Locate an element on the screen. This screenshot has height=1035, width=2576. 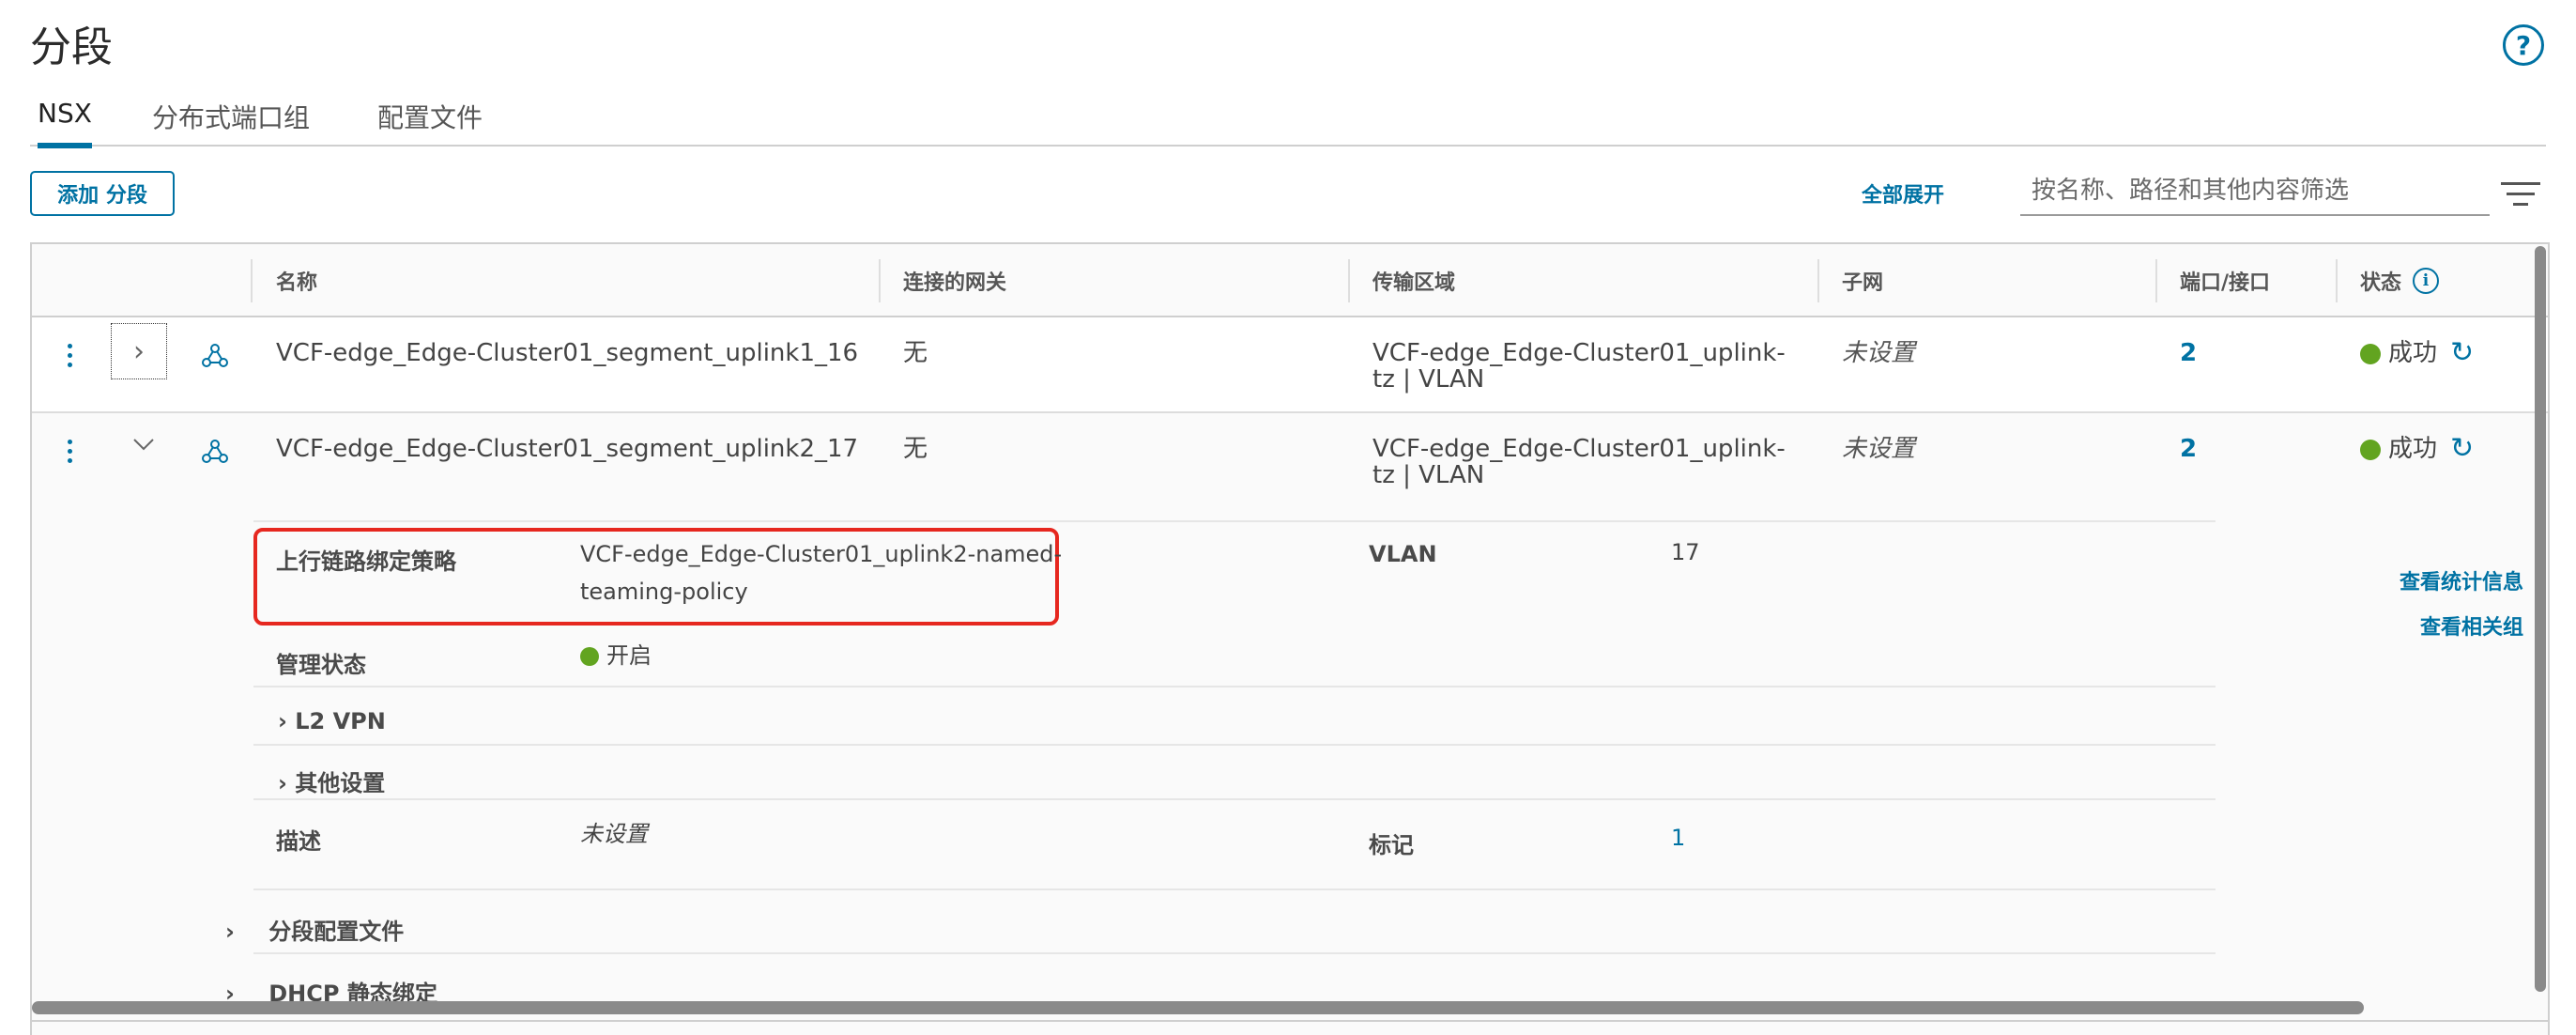
admin-state-value: 开启 is located at coordinates (616, 655).